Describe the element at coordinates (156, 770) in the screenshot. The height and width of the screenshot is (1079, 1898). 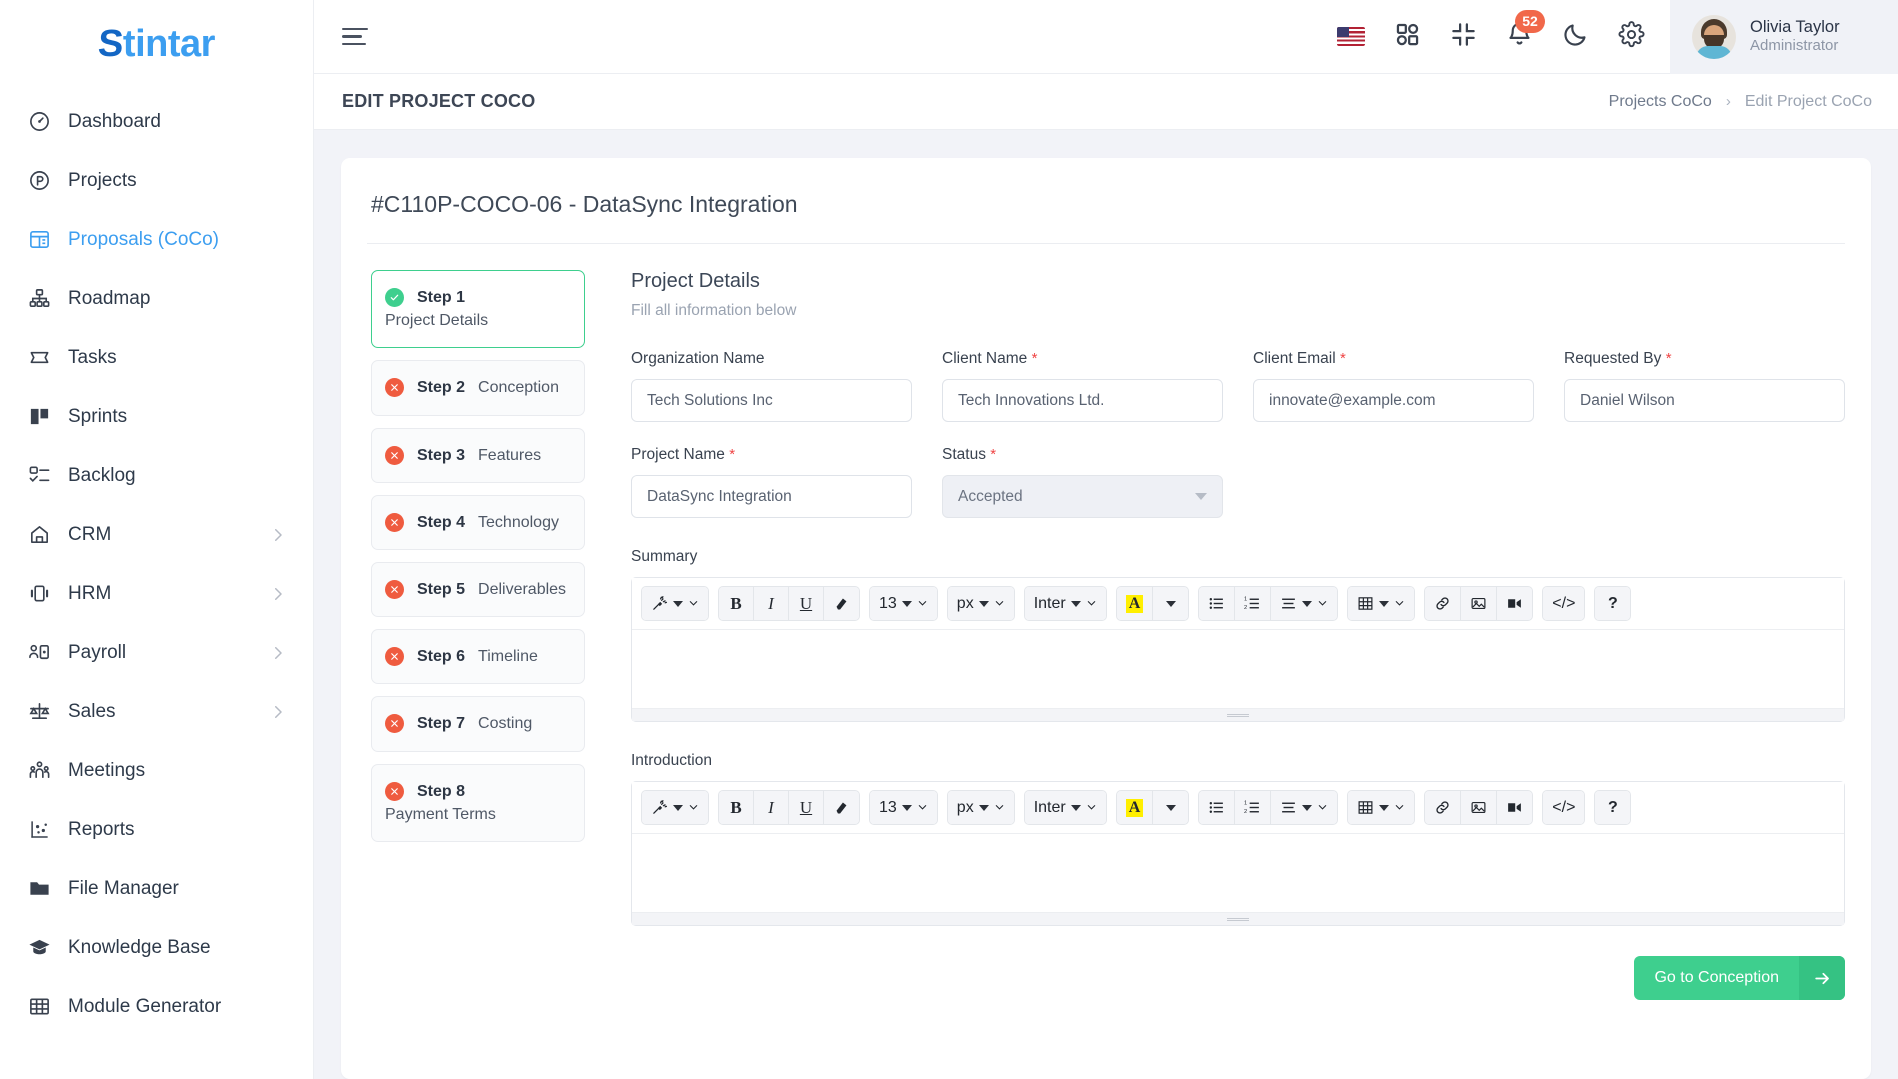
I see `sidebar-item-meetings: Meetings` at that location.